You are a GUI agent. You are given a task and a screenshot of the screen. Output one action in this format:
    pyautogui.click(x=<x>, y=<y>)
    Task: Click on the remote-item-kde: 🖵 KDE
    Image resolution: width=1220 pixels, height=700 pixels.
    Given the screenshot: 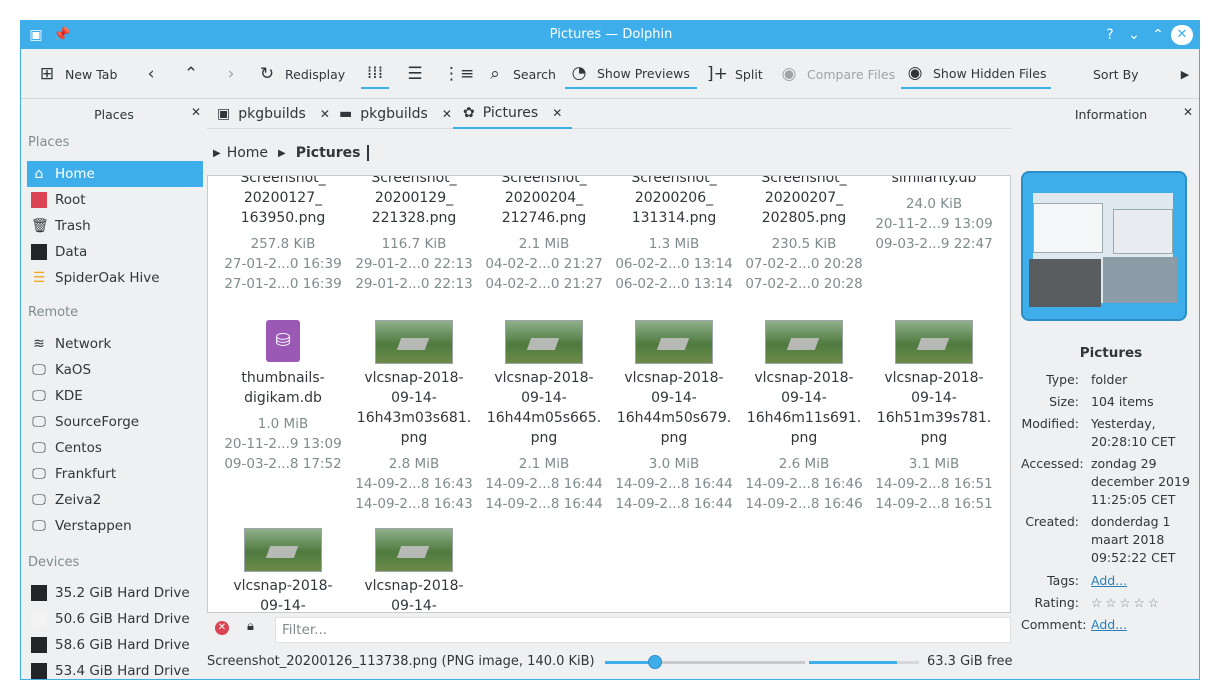 What is the action you would take?
    pyautogui.click(x=115, y=396)
    